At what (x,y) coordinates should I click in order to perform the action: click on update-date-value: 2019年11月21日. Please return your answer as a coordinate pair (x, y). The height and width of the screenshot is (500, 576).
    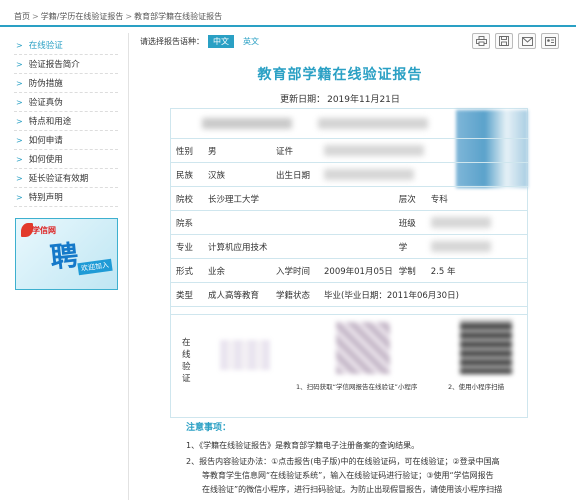
    Looking at the image, I should click on (363, 100).